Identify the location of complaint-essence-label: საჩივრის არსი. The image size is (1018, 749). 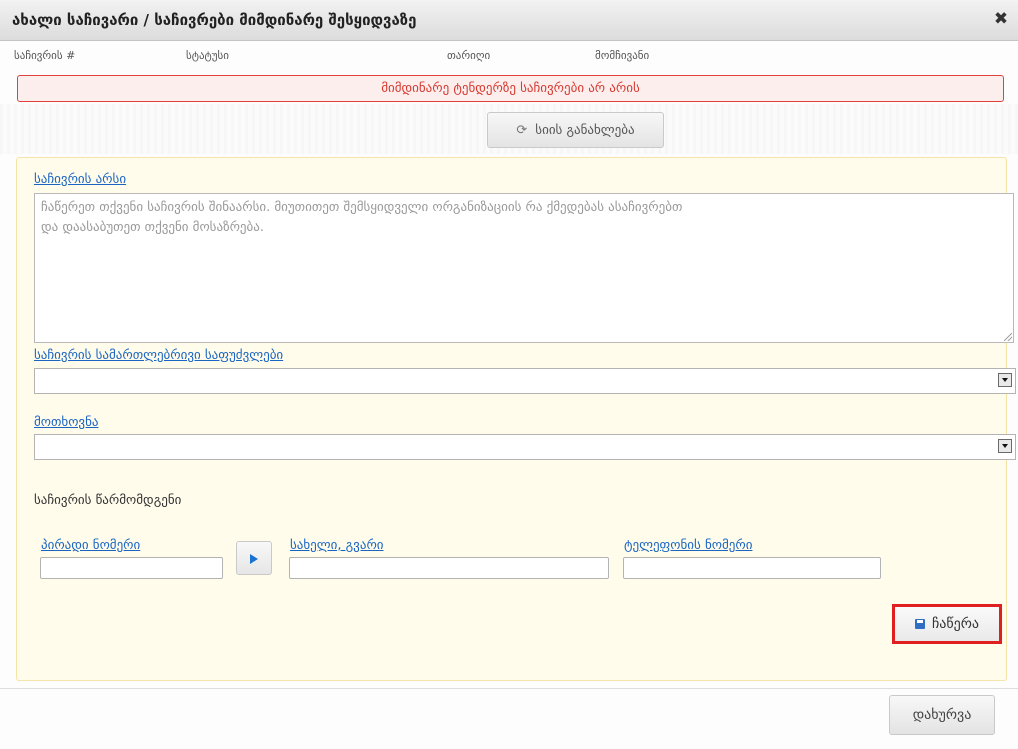
(80, 179).